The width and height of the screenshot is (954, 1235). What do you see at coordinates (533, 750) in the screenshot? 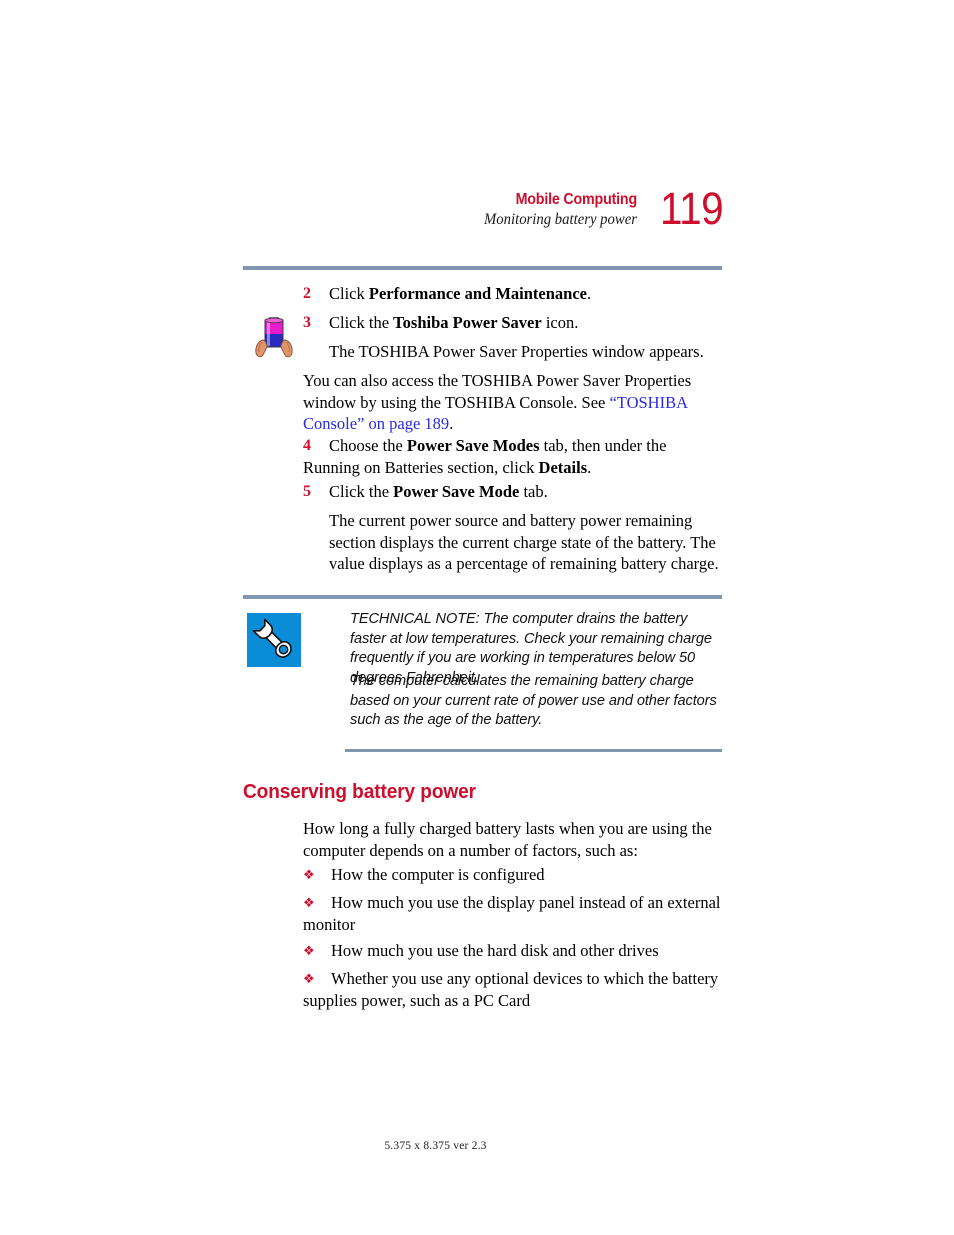
I see `technical-note-bottom-rule` at bounding box center [533, 750].